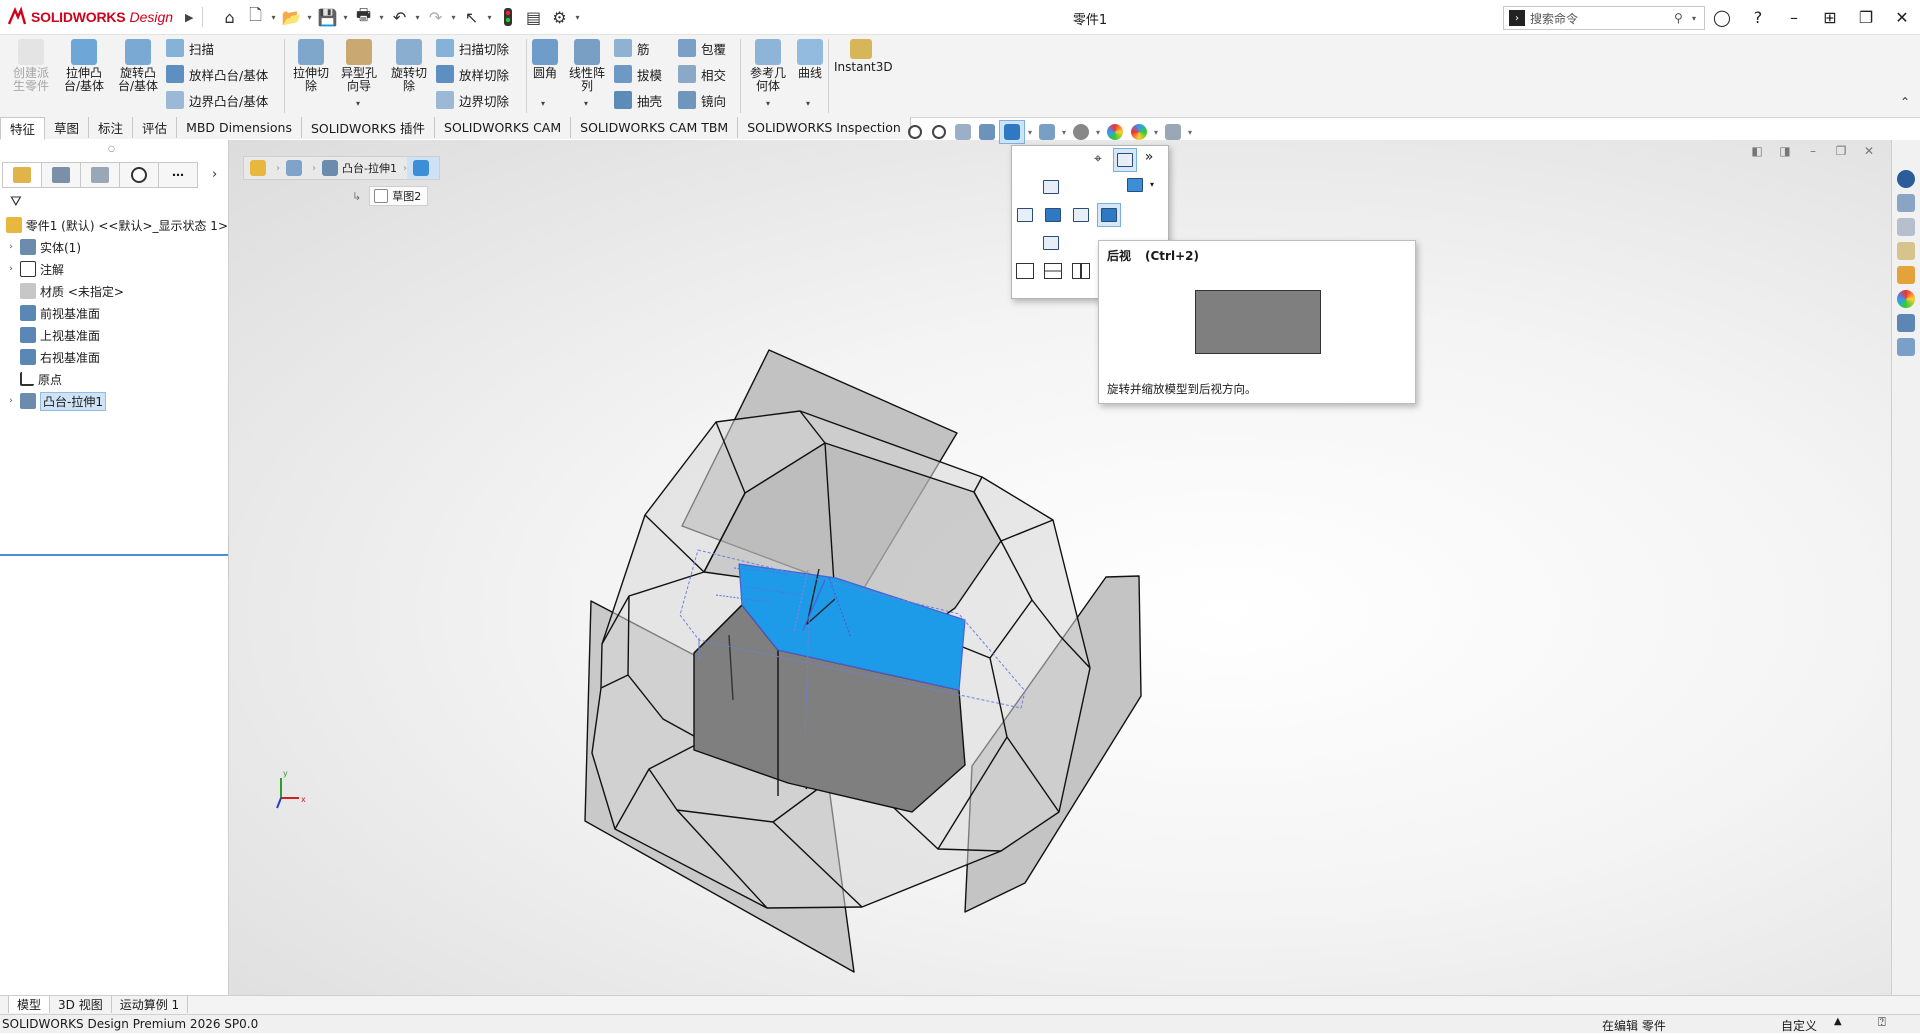 Image resolution: width=1920 pixels, height=1034 pixels. I want to click on zoom-to-area-icon, so click(939, 132).